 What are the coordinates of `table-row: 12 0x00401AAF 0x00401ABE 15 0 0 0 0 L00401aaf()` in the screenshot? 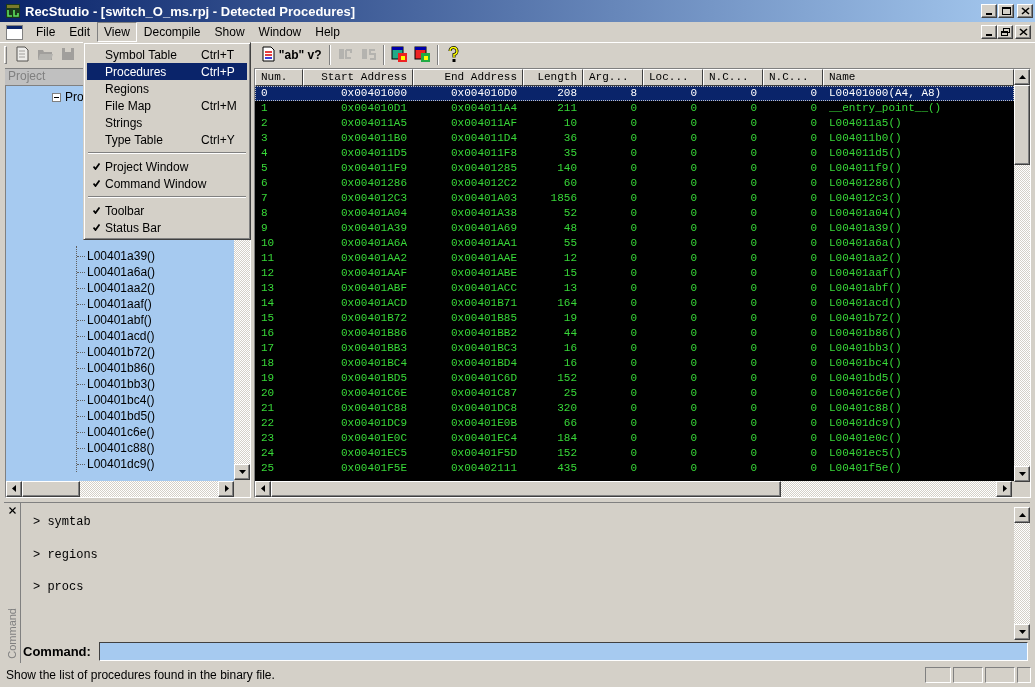 It's located at (634, 273).